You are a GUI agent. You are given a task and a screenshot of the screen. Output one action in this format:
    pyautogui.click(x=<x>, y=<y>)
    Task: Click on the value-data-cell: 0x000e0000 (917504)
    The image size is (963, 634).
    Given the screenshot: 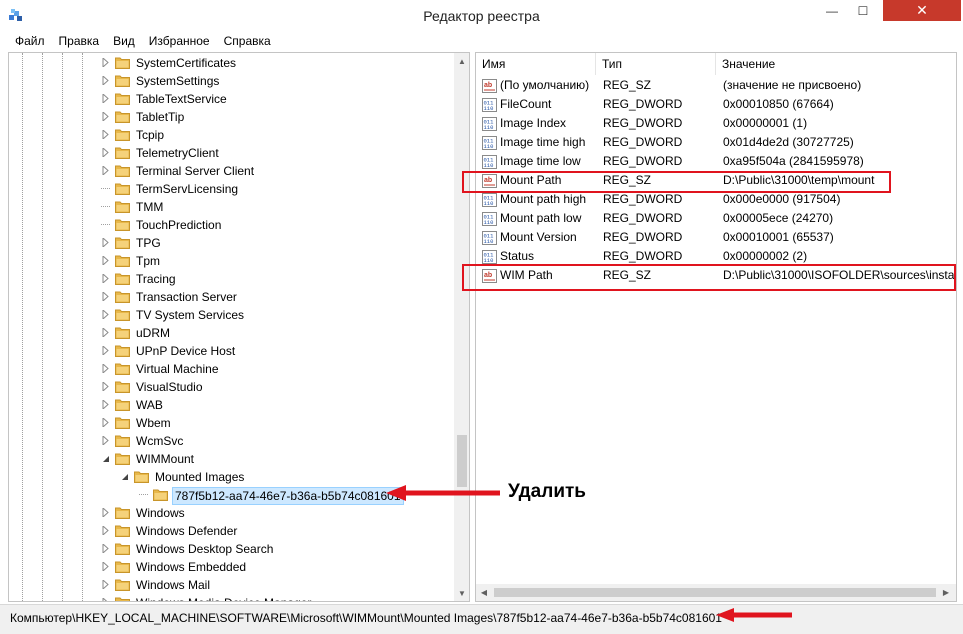 What is the action you would take?
    pyautogui.click(x=782, y=199)
    